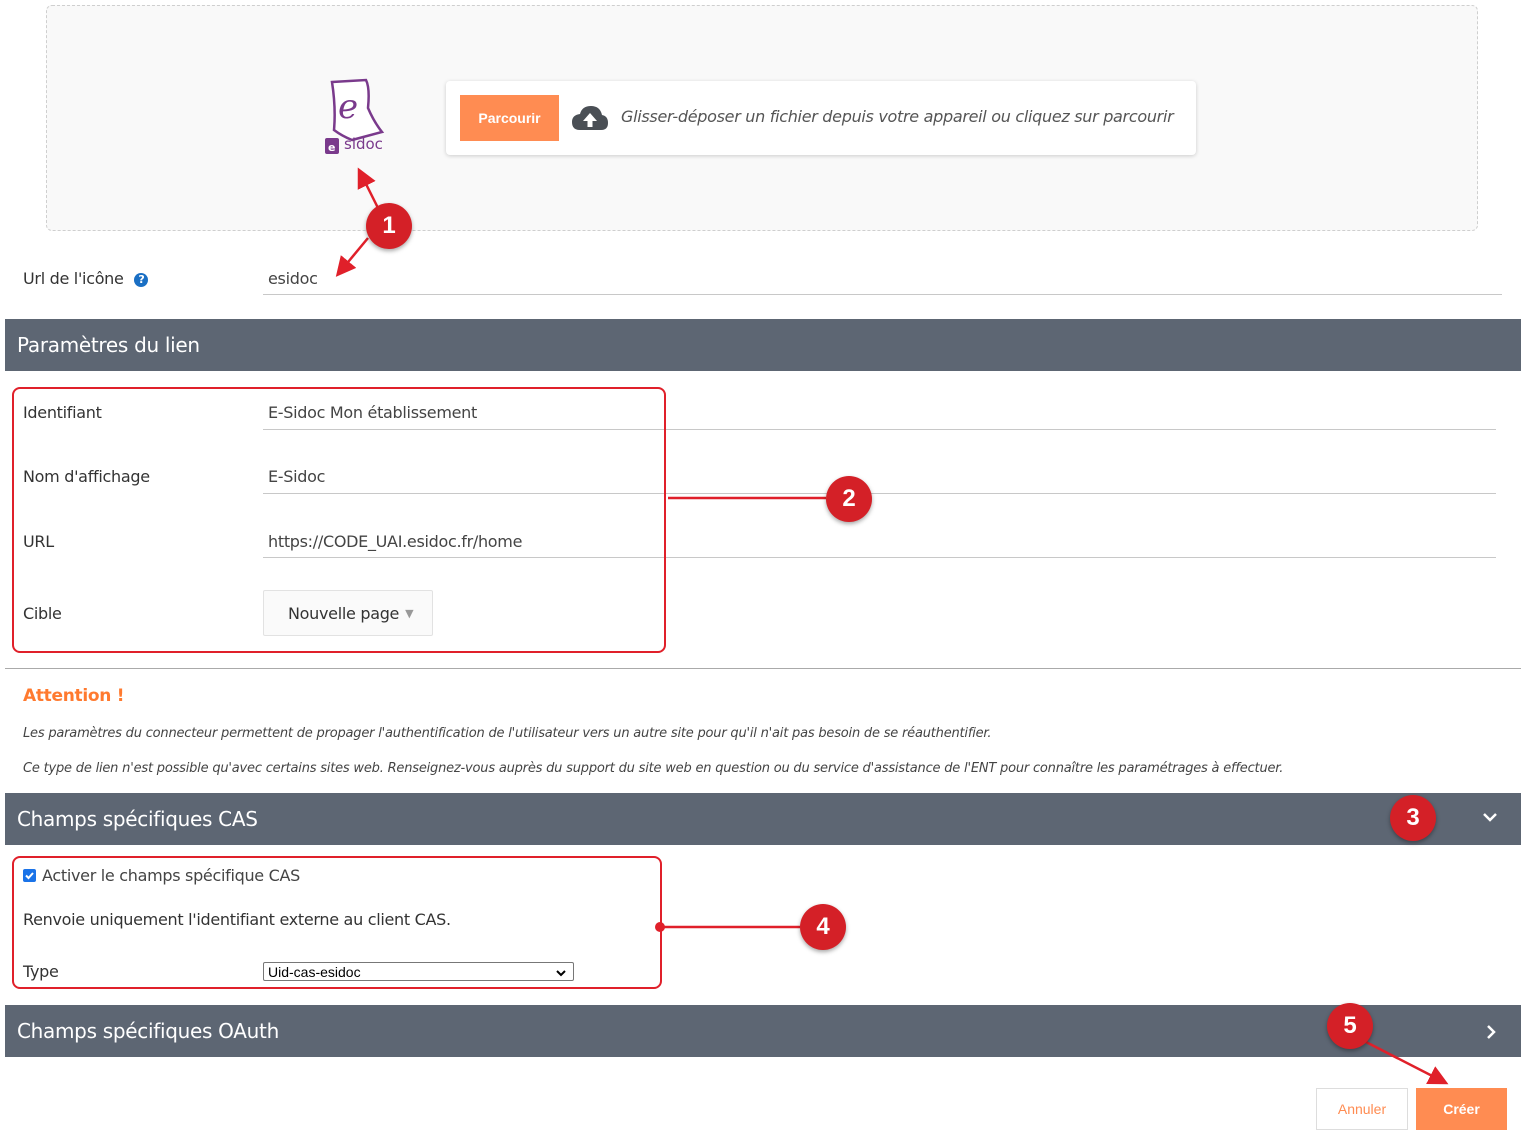 This screenshot has height=1130, width=1521. I want to click on annotation-marker-1: 1, so click(389, 226).